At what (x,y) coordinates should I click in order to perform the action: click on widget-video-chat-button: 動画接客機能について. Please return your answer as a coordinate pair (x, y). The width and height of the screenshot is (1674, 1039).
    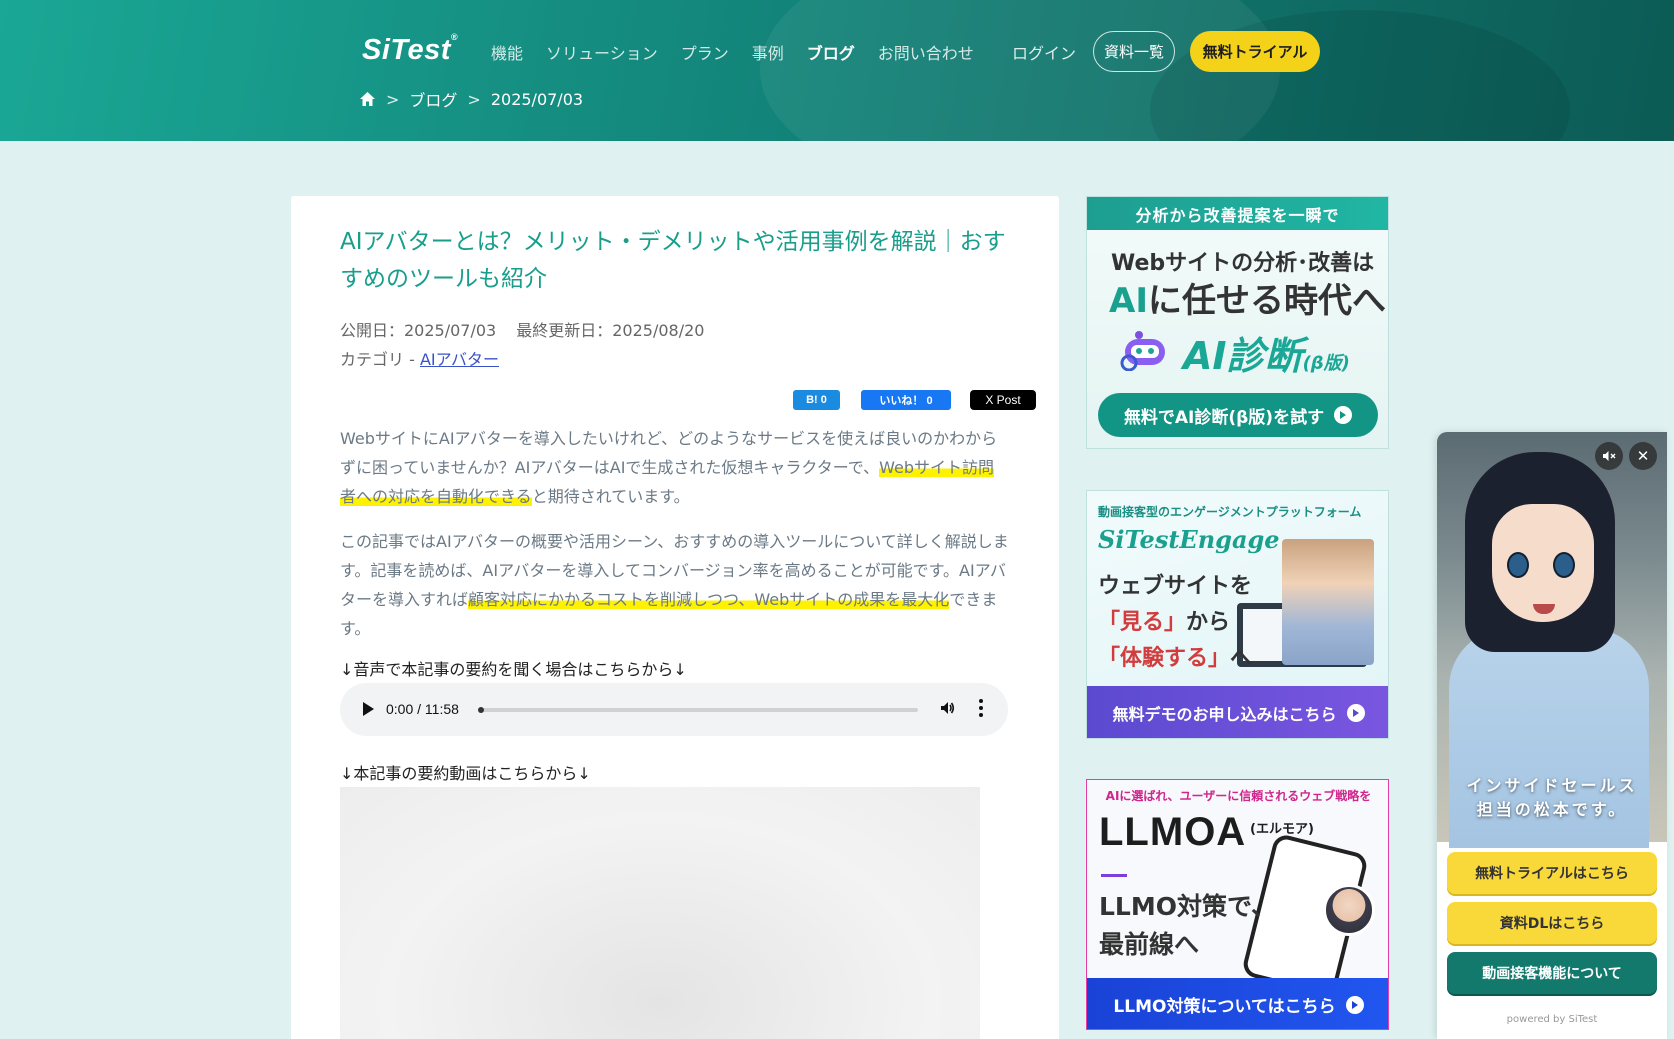
    Looking at the image, I should click on (1552, 973).